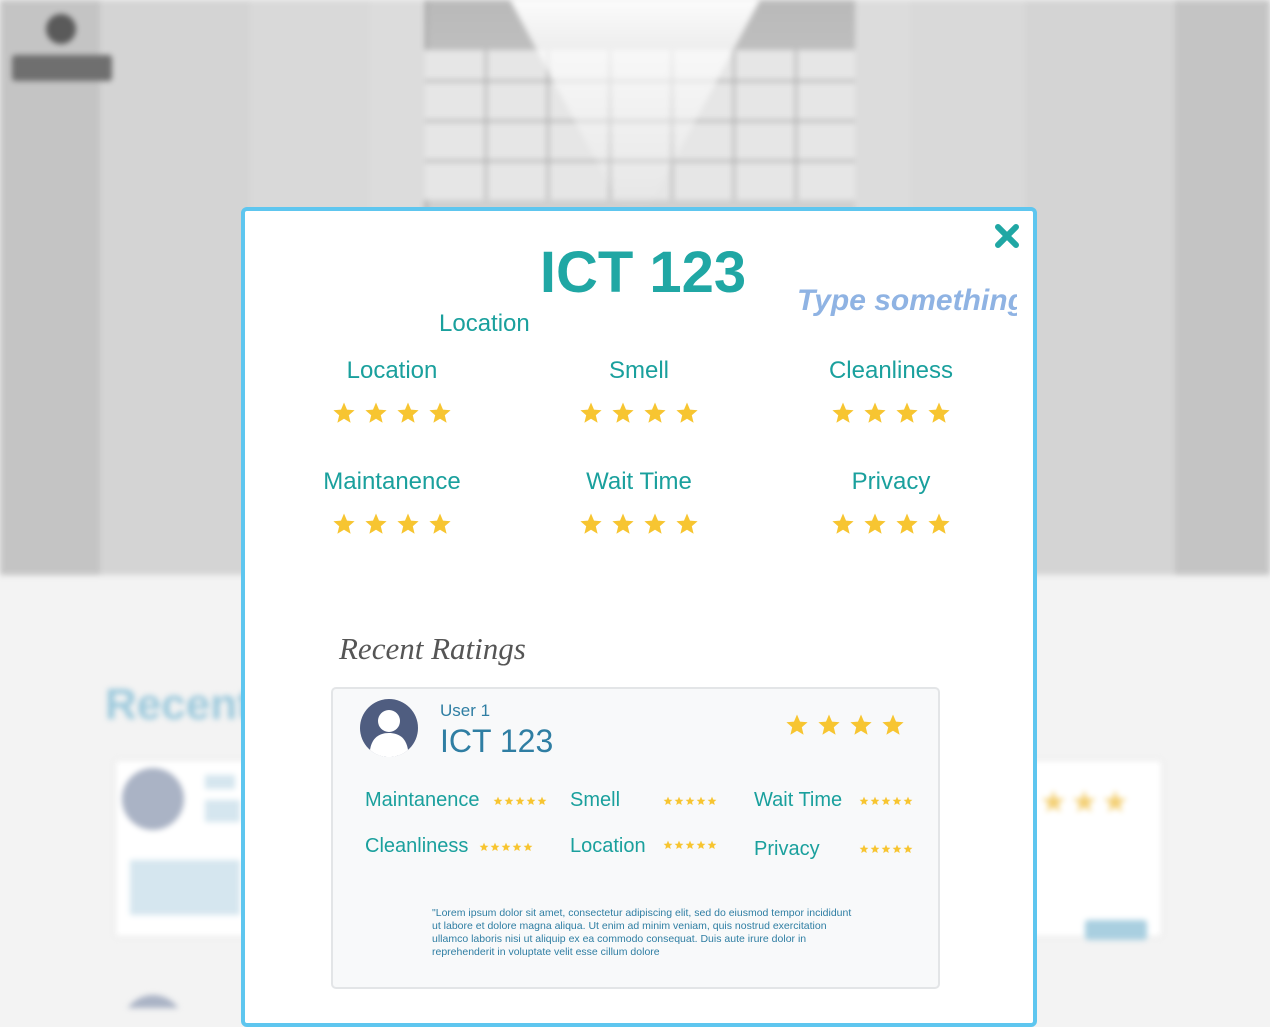  I want to click on recent-ratings-heading: Recent Ratings, so click(432, 648).